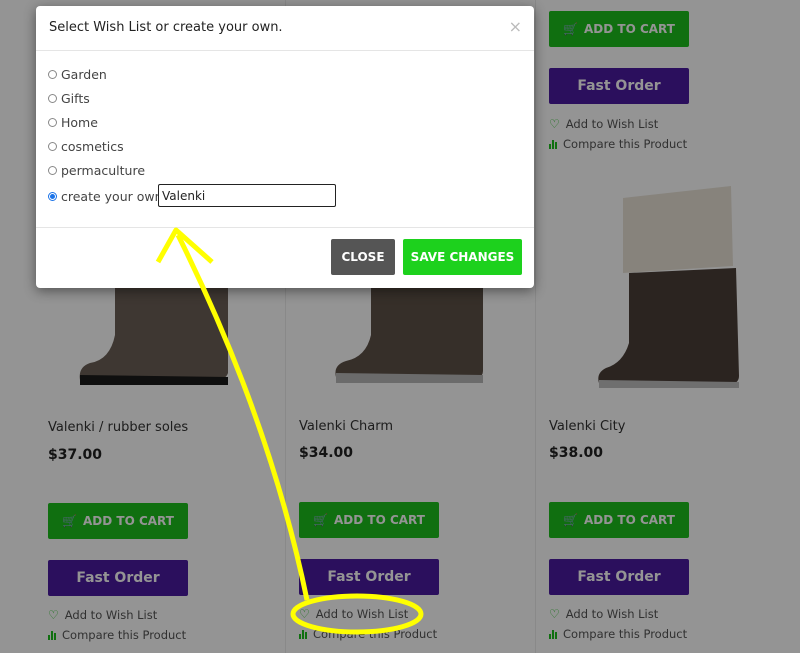  Describe the element at coordinates (52, 98) in the screenshot. I see `radio-gifts` at that location.